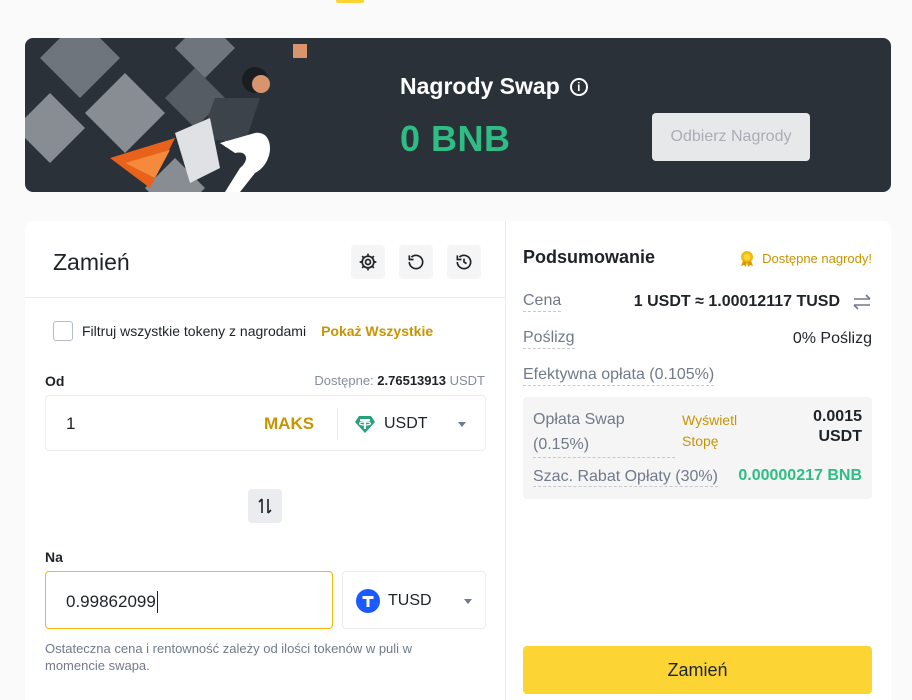 This screenshot has width=912, height=700. I want to click on swap-arrows-icon, so click(265, 506).